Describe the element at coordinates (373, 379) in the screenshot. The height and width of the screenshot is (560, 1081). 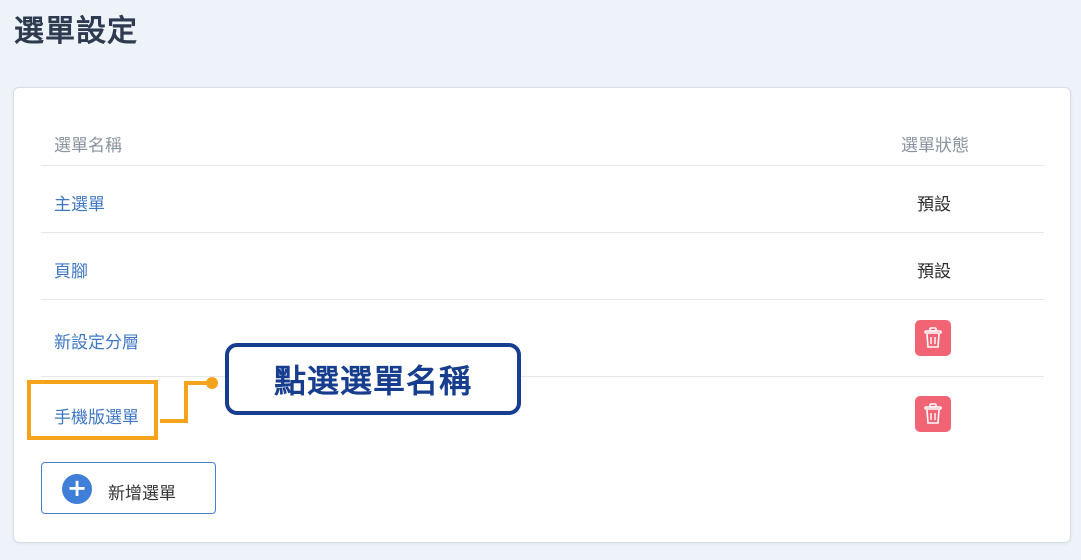
I see `callout-label: 點選選單名稱` at that location.